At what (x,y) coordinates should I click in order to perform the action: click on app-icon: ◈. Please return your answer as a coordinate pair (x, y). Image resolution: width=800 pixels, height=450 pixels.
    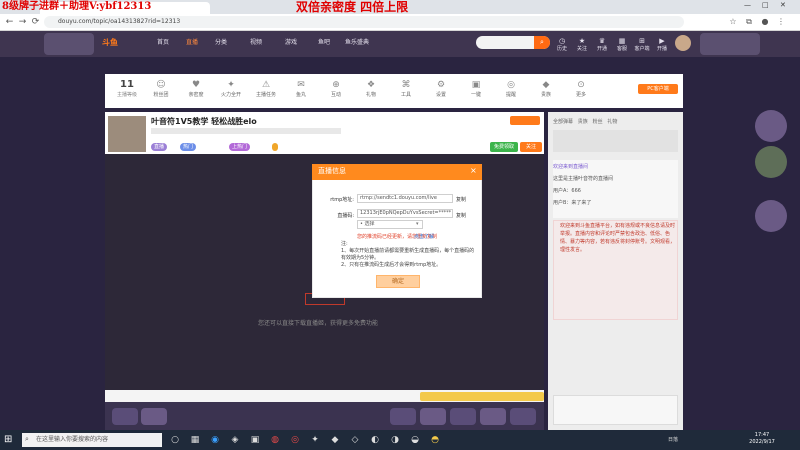
    Looking at the image, I should click on (235, 440).